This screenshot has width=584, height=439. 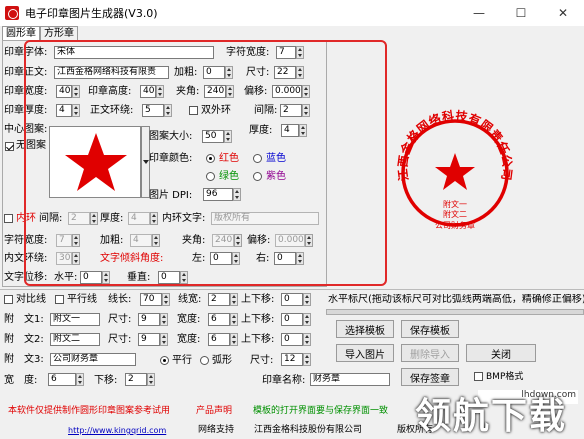 I want to click on line-shift-label: 上下移:, so click(x=258, y=299).